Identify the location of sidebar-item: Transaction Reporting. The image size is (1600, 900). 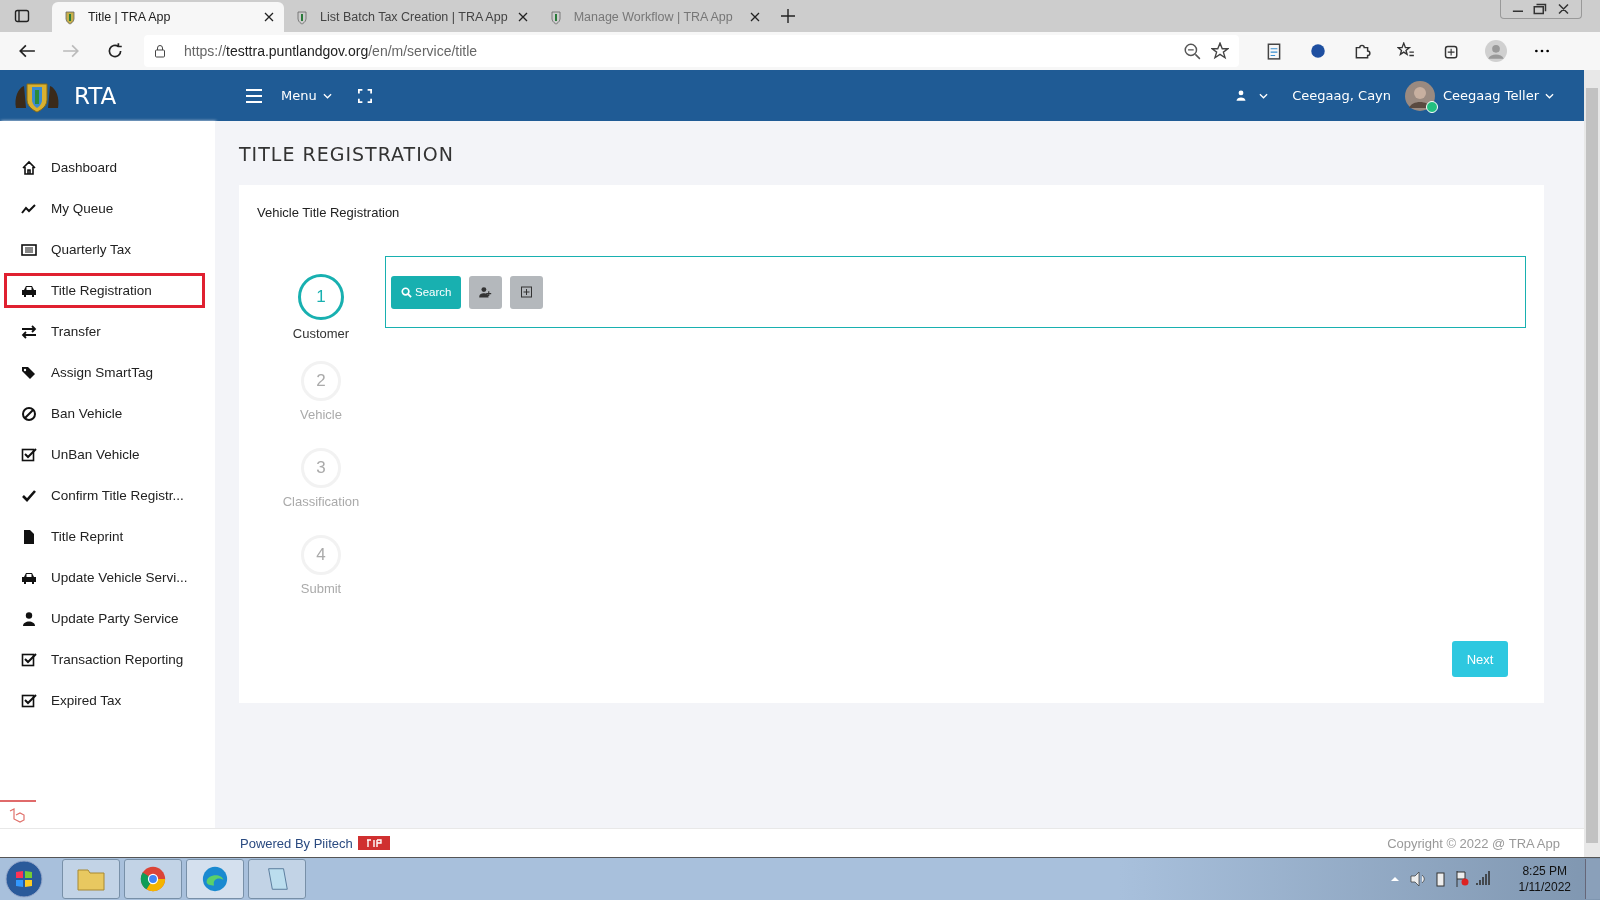
(104, 659).